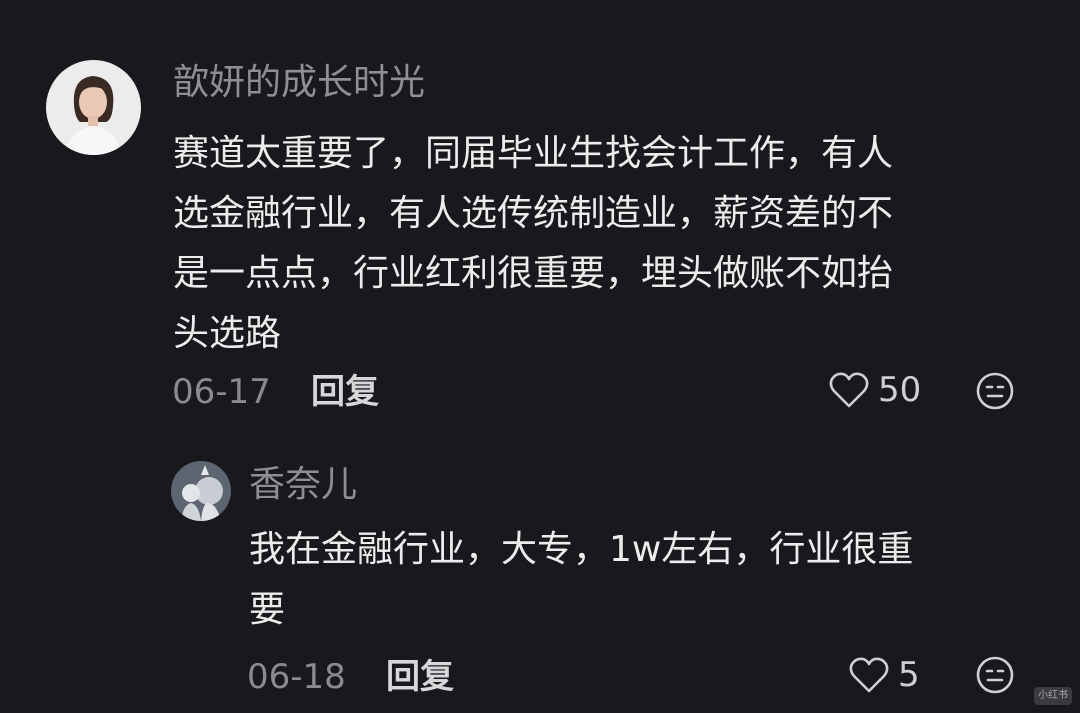 Image resolution: width=1080 pixels, height=713 pixels. I want to click on avatar, so click(93, 107).